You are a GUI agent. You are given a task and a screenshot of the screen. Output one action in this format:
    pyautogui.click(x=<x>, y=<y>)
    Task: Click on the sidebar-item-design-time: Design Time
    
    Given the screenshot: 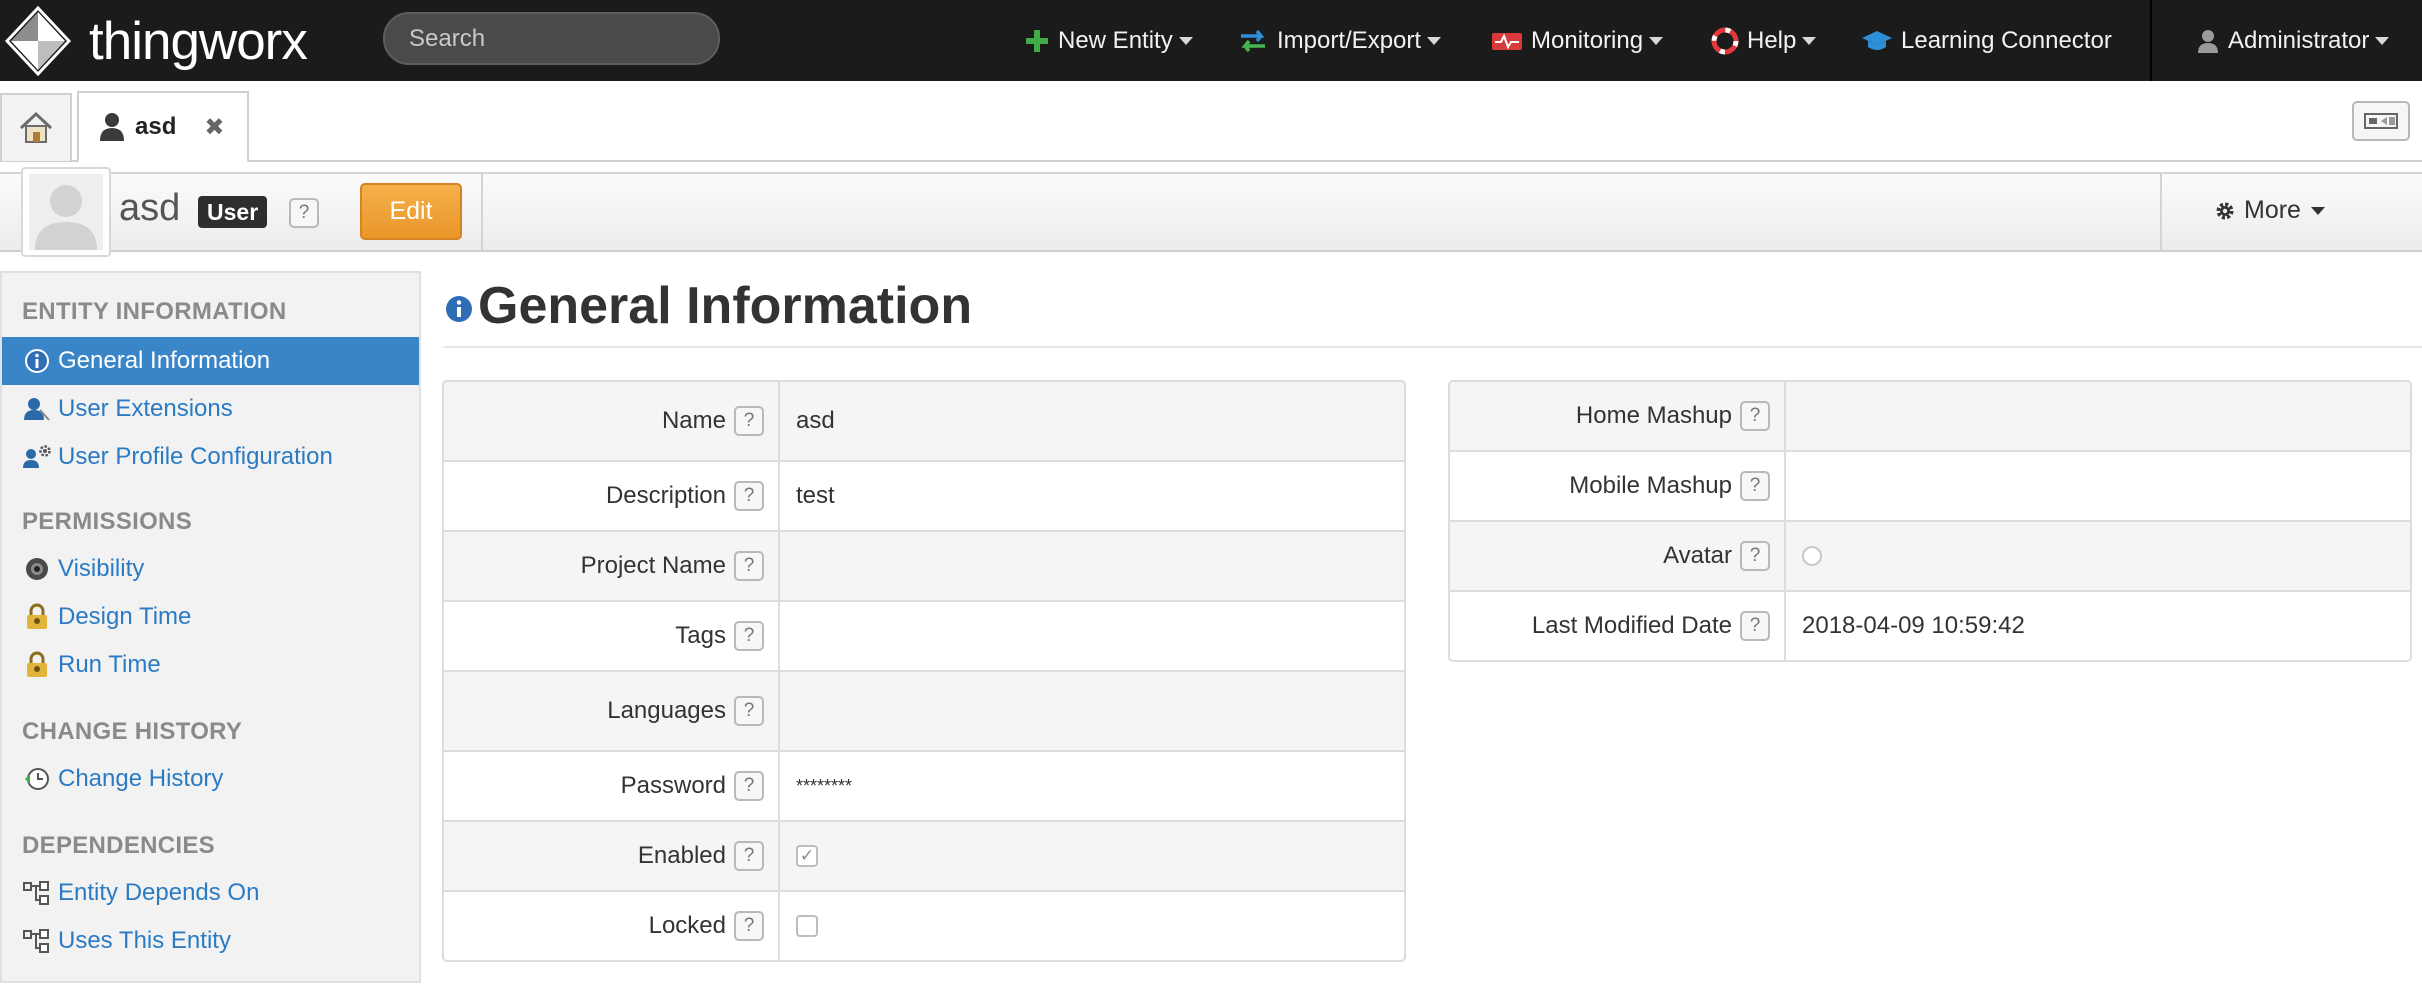 What is the action you would take?
    pyautogui.click(x=210, y=617)
    